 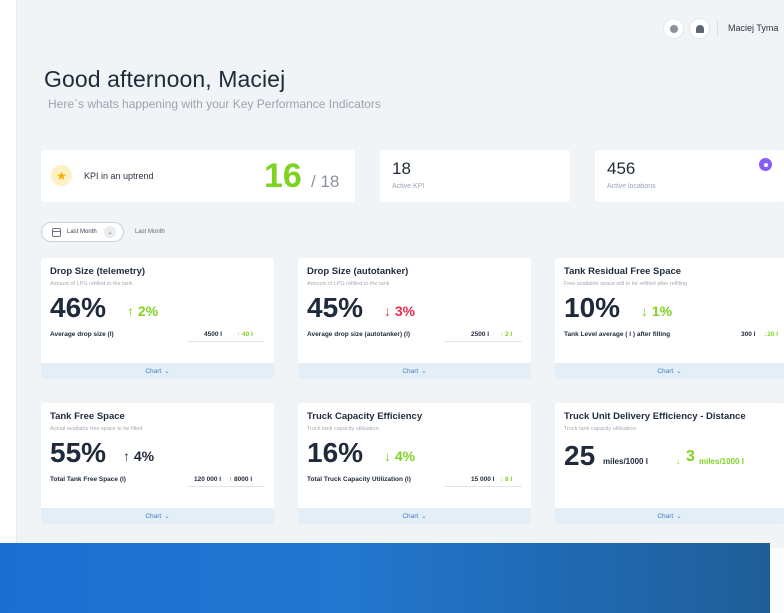 What do you see at coordinates (143, 311) in the screenshot?
I see `kpi-trend: ↑ 2%` at bounding box center [143, 311].